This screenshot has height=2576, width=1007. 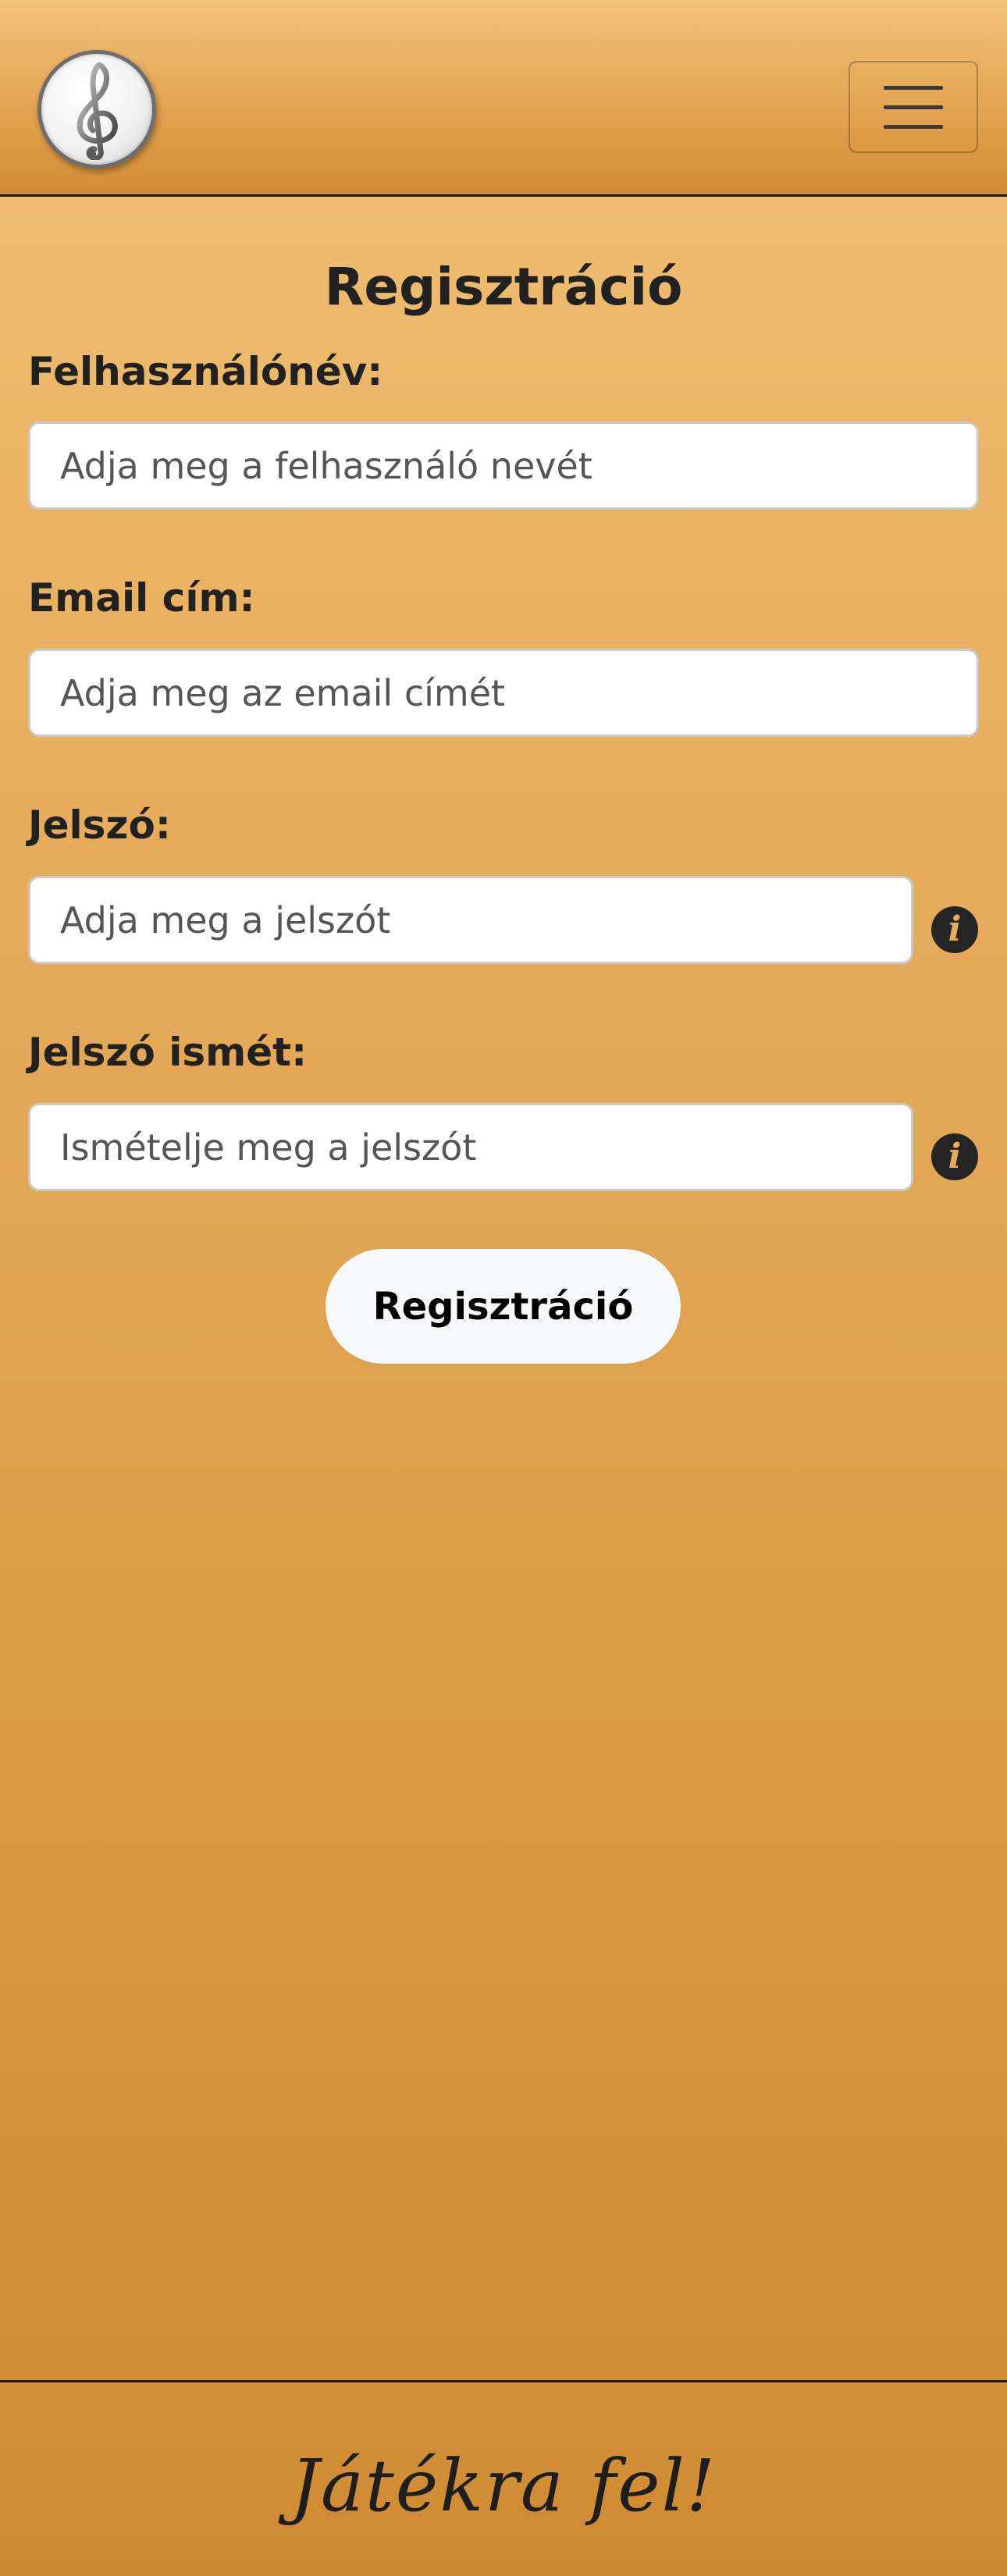 What do you see at coordinates (168, 1052) in the screenshot?
I see `password-confirm-label: Jelszó ismét:` at bounding box center [168, 1052].